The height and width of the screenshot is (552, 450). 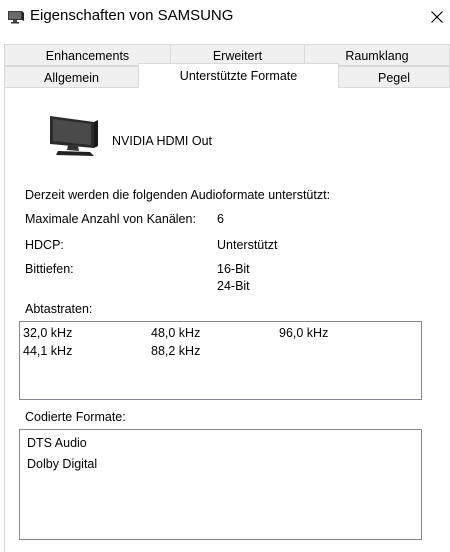 I want to click on tab-label: Allgemein, so click(x=71, y=78).